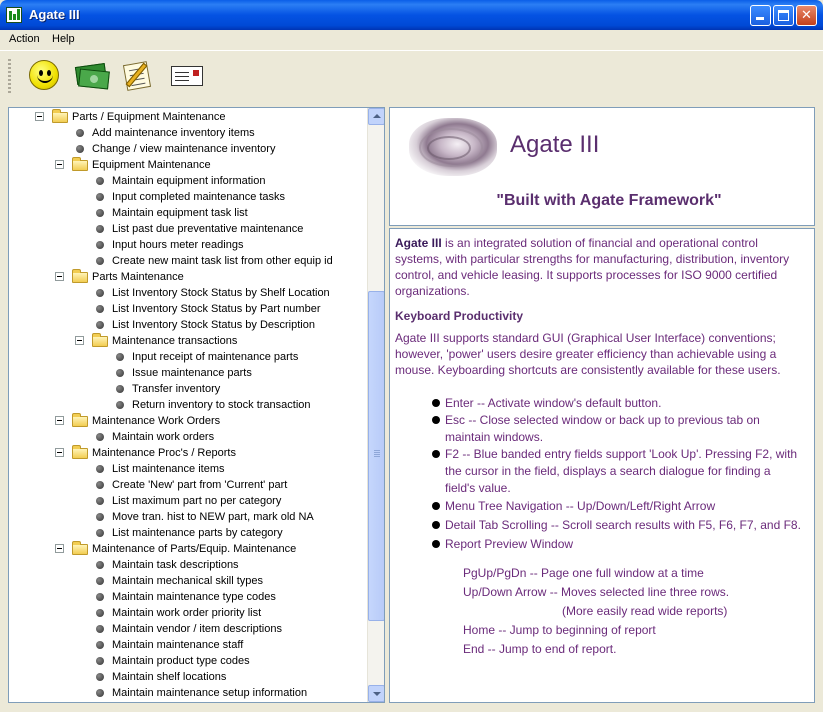 This screenshot has height=712, width=823. I want to click on window-title: Agate III, so click(54, 14).